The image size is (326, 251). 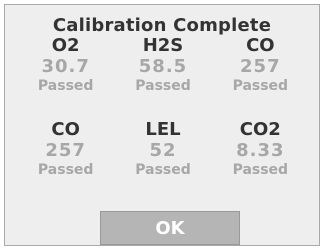 What do you see at coordinates (162, 25) in the screenshot?
I see `dialog-title: Calibration Complete` at bounding box center [162, 25].